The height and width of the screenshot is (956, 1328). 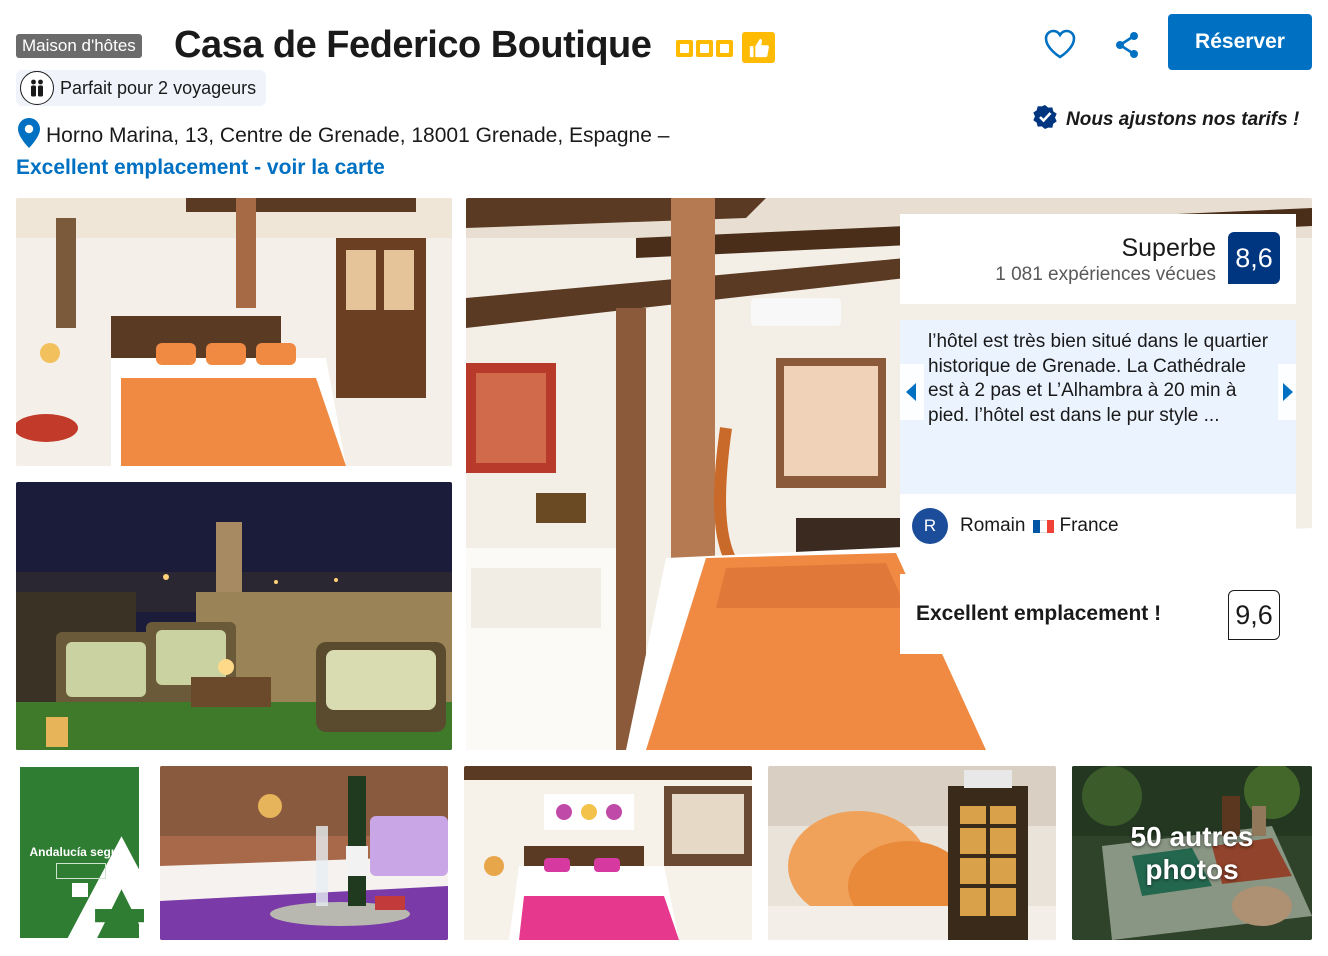 What do you see at coordinates (158, 87) in the screenshot?
I see `travelers-label: Parfait pour 2 voyageurs` at bounding box center [158, 87].